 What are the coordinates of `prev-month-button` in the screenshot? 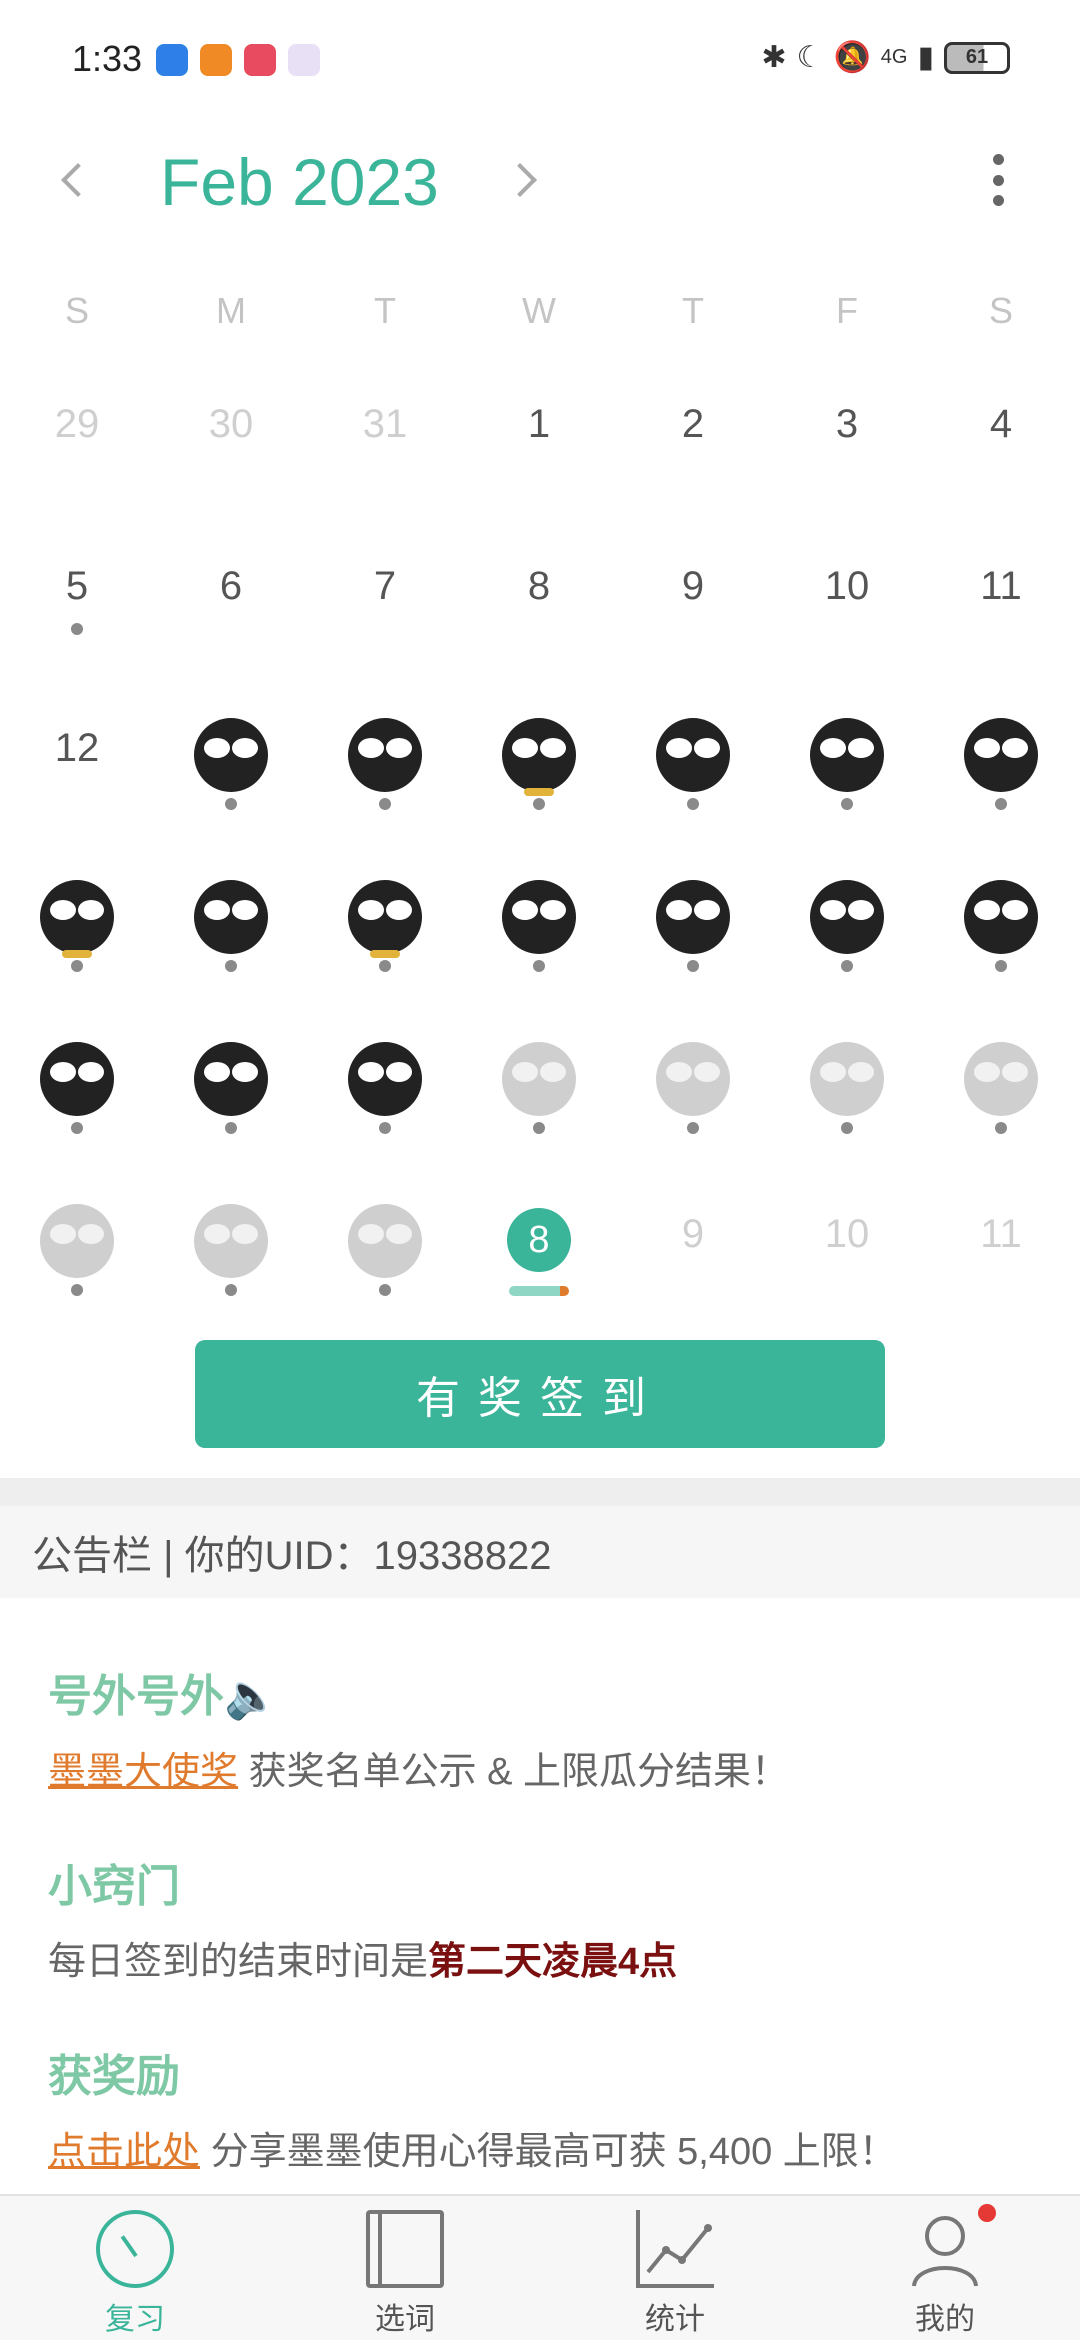 It's located at (73, 180).